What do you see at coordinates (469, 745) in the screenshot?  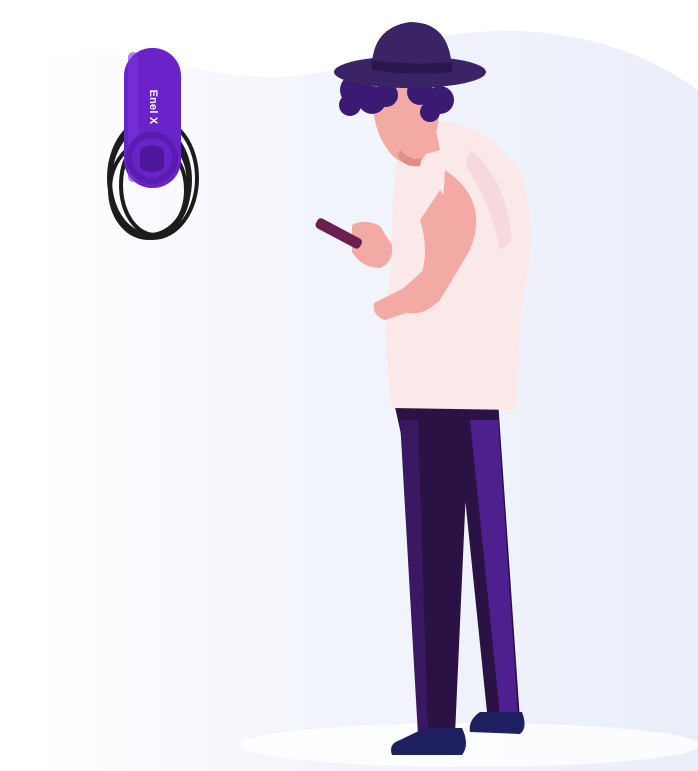 I see `floor-shadow` at bounding box center [469, 745].